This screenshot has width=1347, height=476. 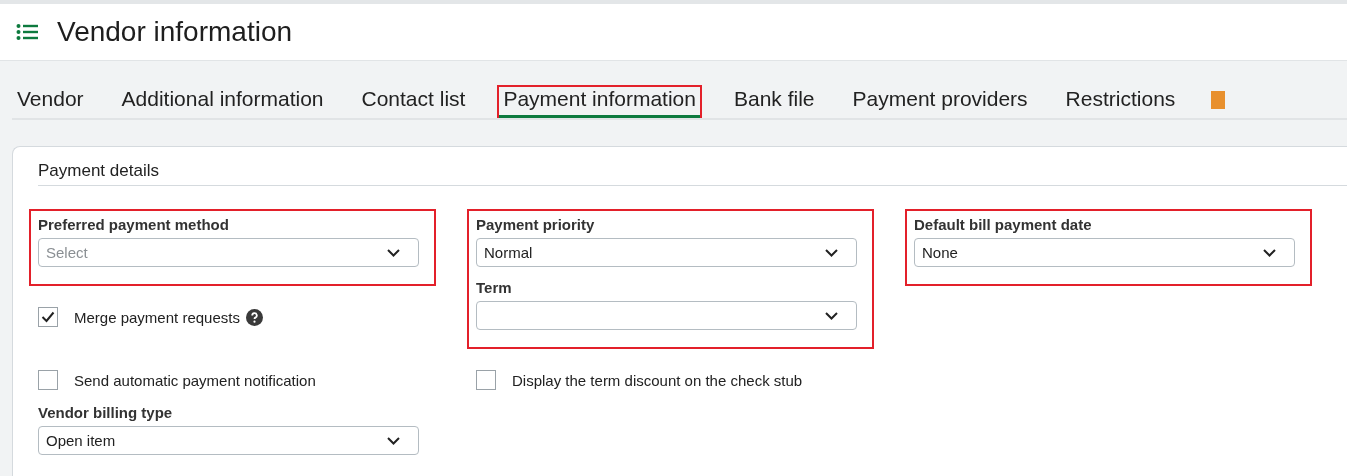 I want to click on tab: Payment providers, so click(x=940, y=102).